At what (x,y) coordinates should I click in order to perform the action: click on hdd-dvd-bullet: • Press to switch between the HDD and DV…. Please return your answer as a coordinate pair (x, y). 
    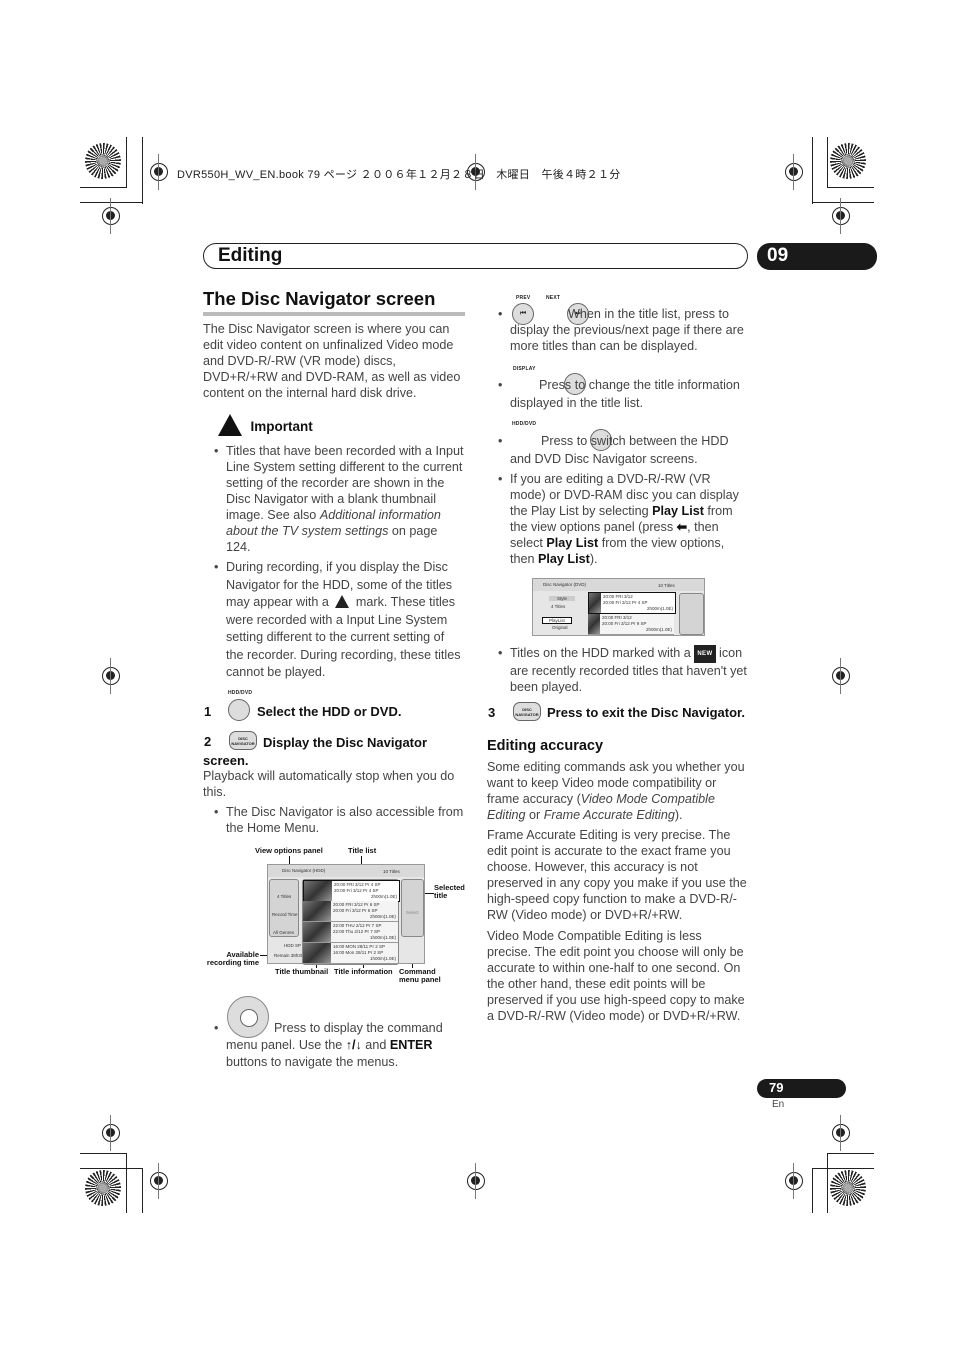
    Looking at the image, I should click on (613, 450).